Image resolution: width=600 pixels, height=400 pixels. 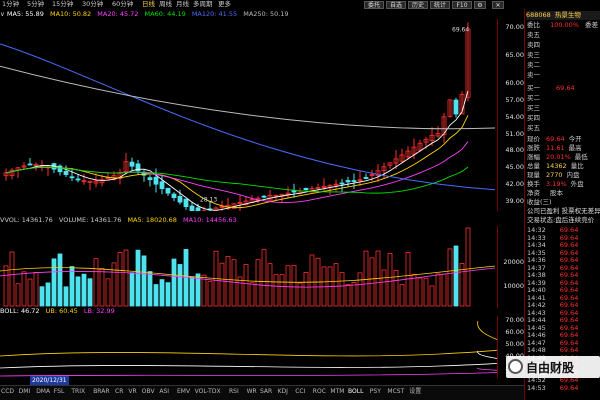 I want to click on ma-legend-marker: ∨, so click(x=2, y=14).